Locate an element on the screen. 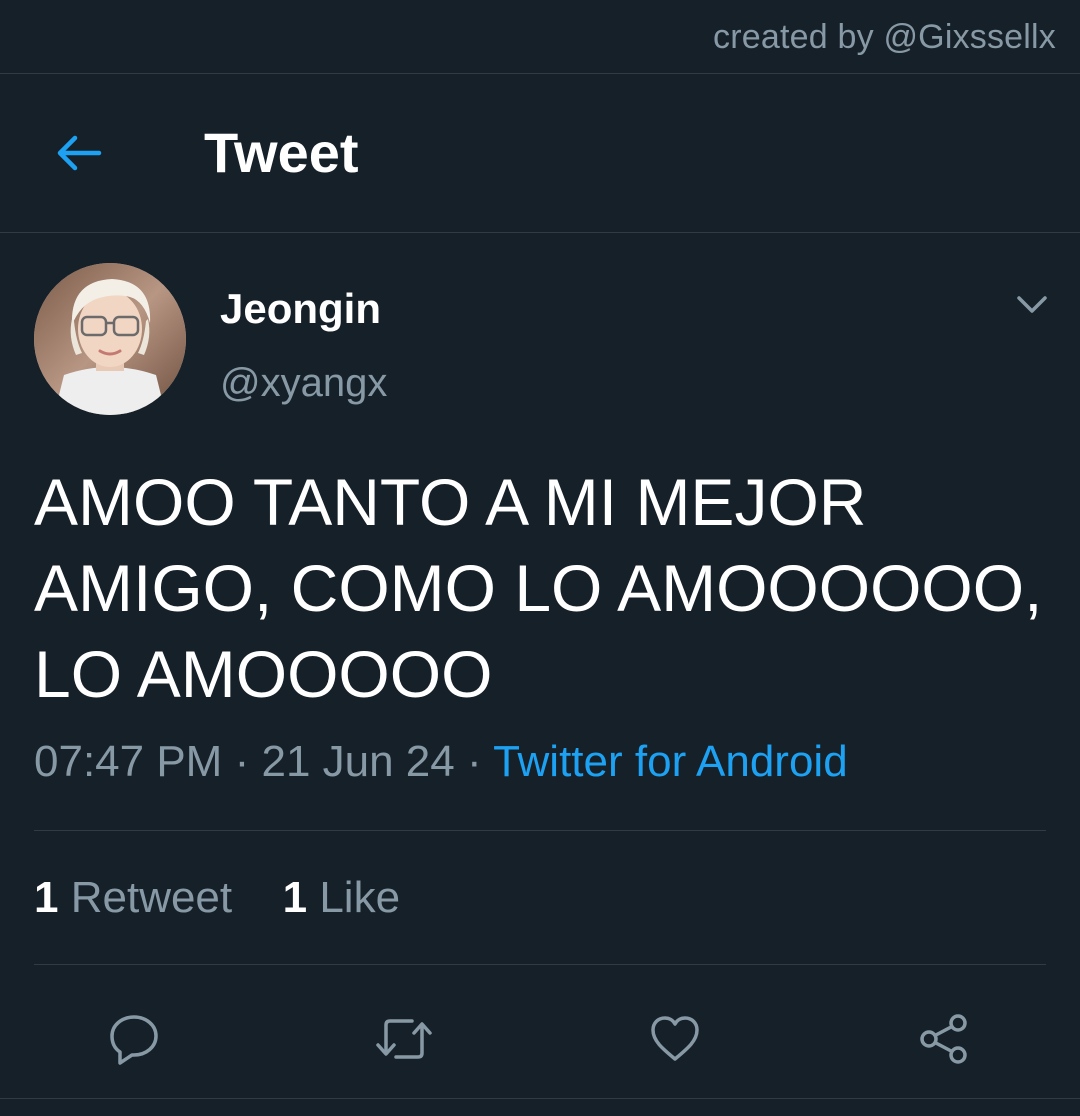 The image size is (1080, 1116). retweet-icon is located at coordinates (404, 1039).